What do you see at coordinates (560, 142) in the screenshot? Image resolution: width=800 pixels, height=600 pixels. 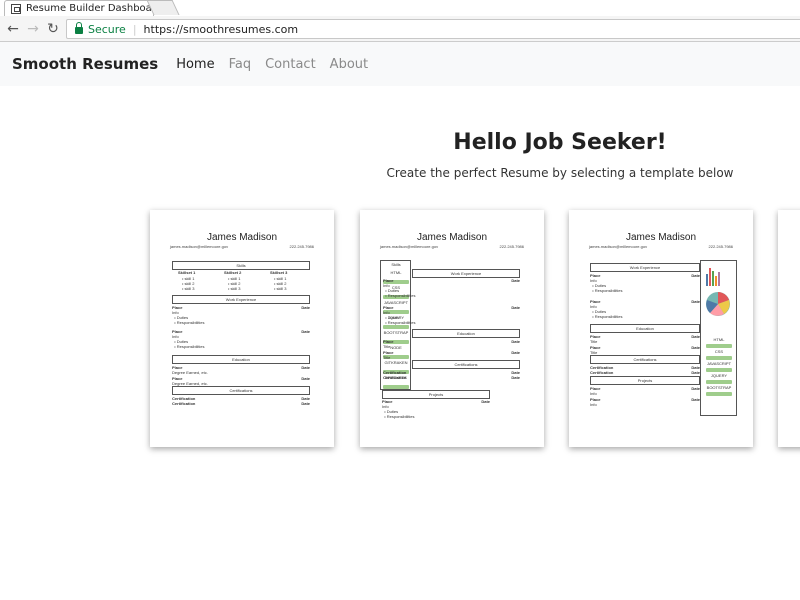 I see `page-title: Hello Job Seeker!` at bounding box center [560, 142].